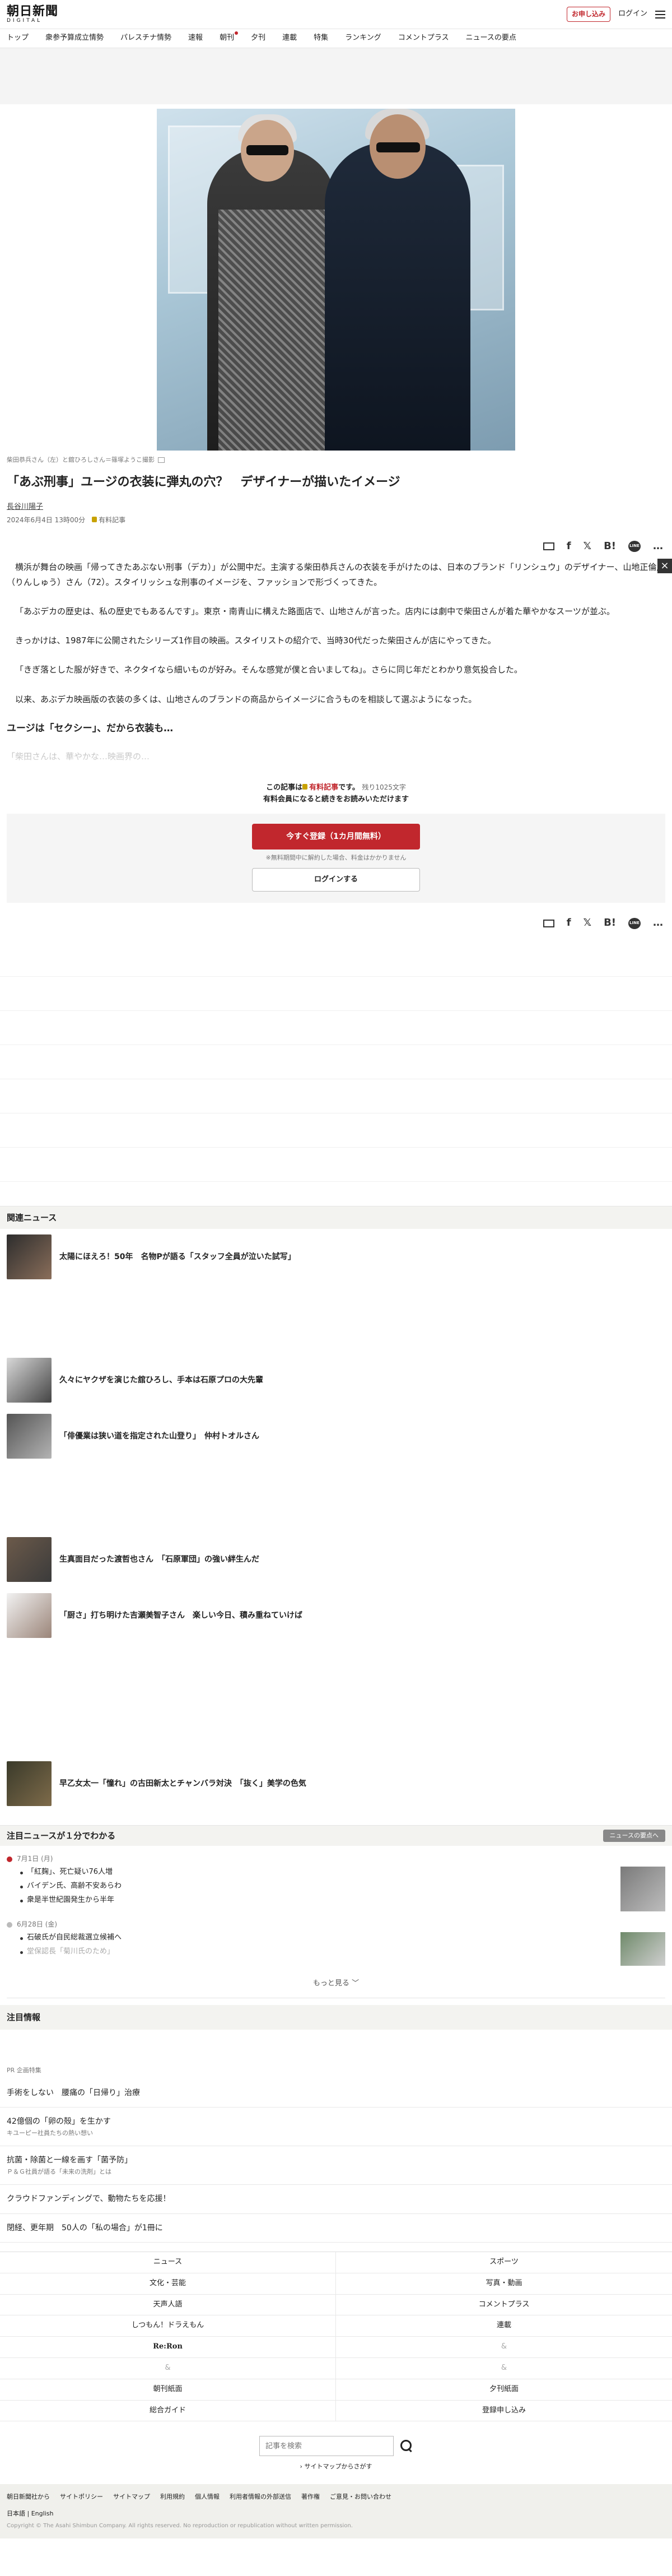 The width and height of the screenshot is (672, 2576). Describe the element at coordinates (336, 76) in the screenshot. I see `top-ad-slot` at that location.